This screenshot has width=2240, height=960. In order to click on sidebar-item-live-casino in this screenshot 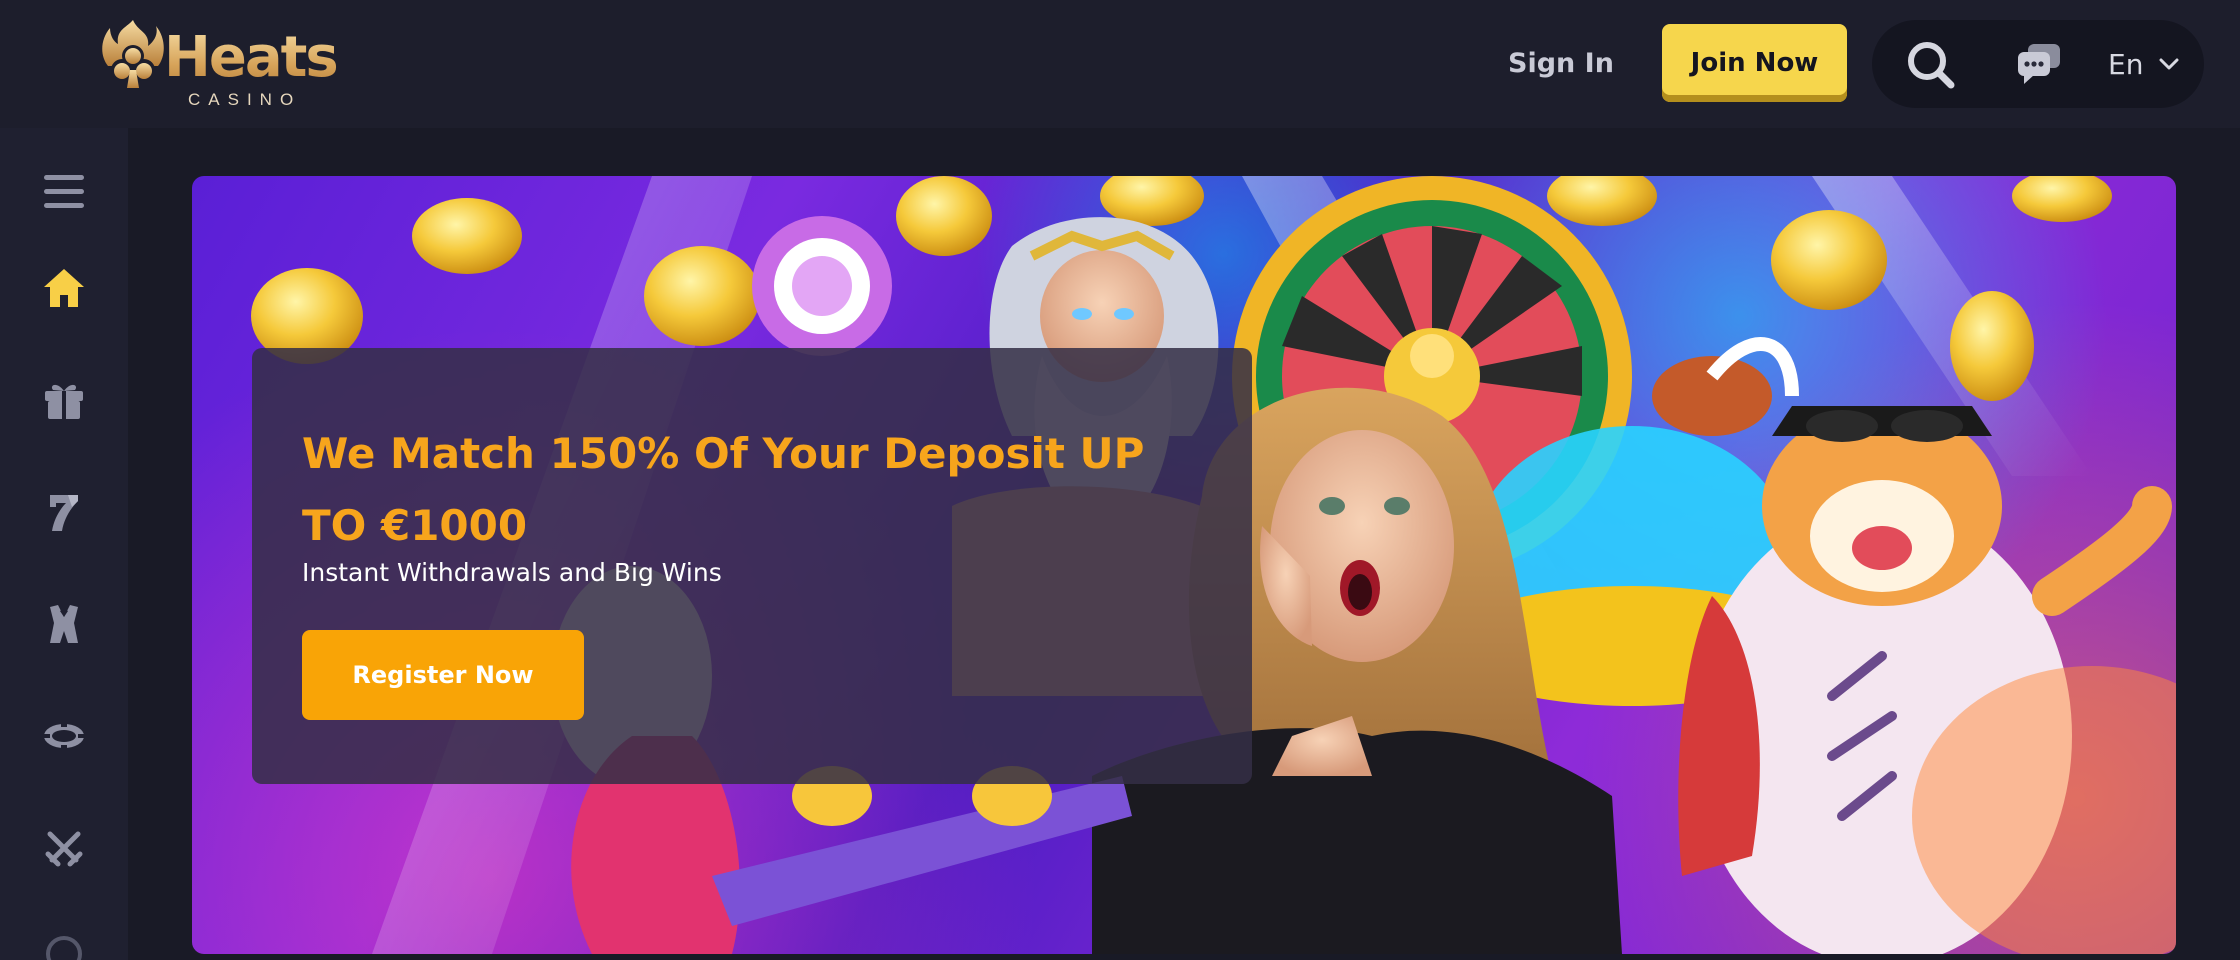, I will do `click(64, 624)`.